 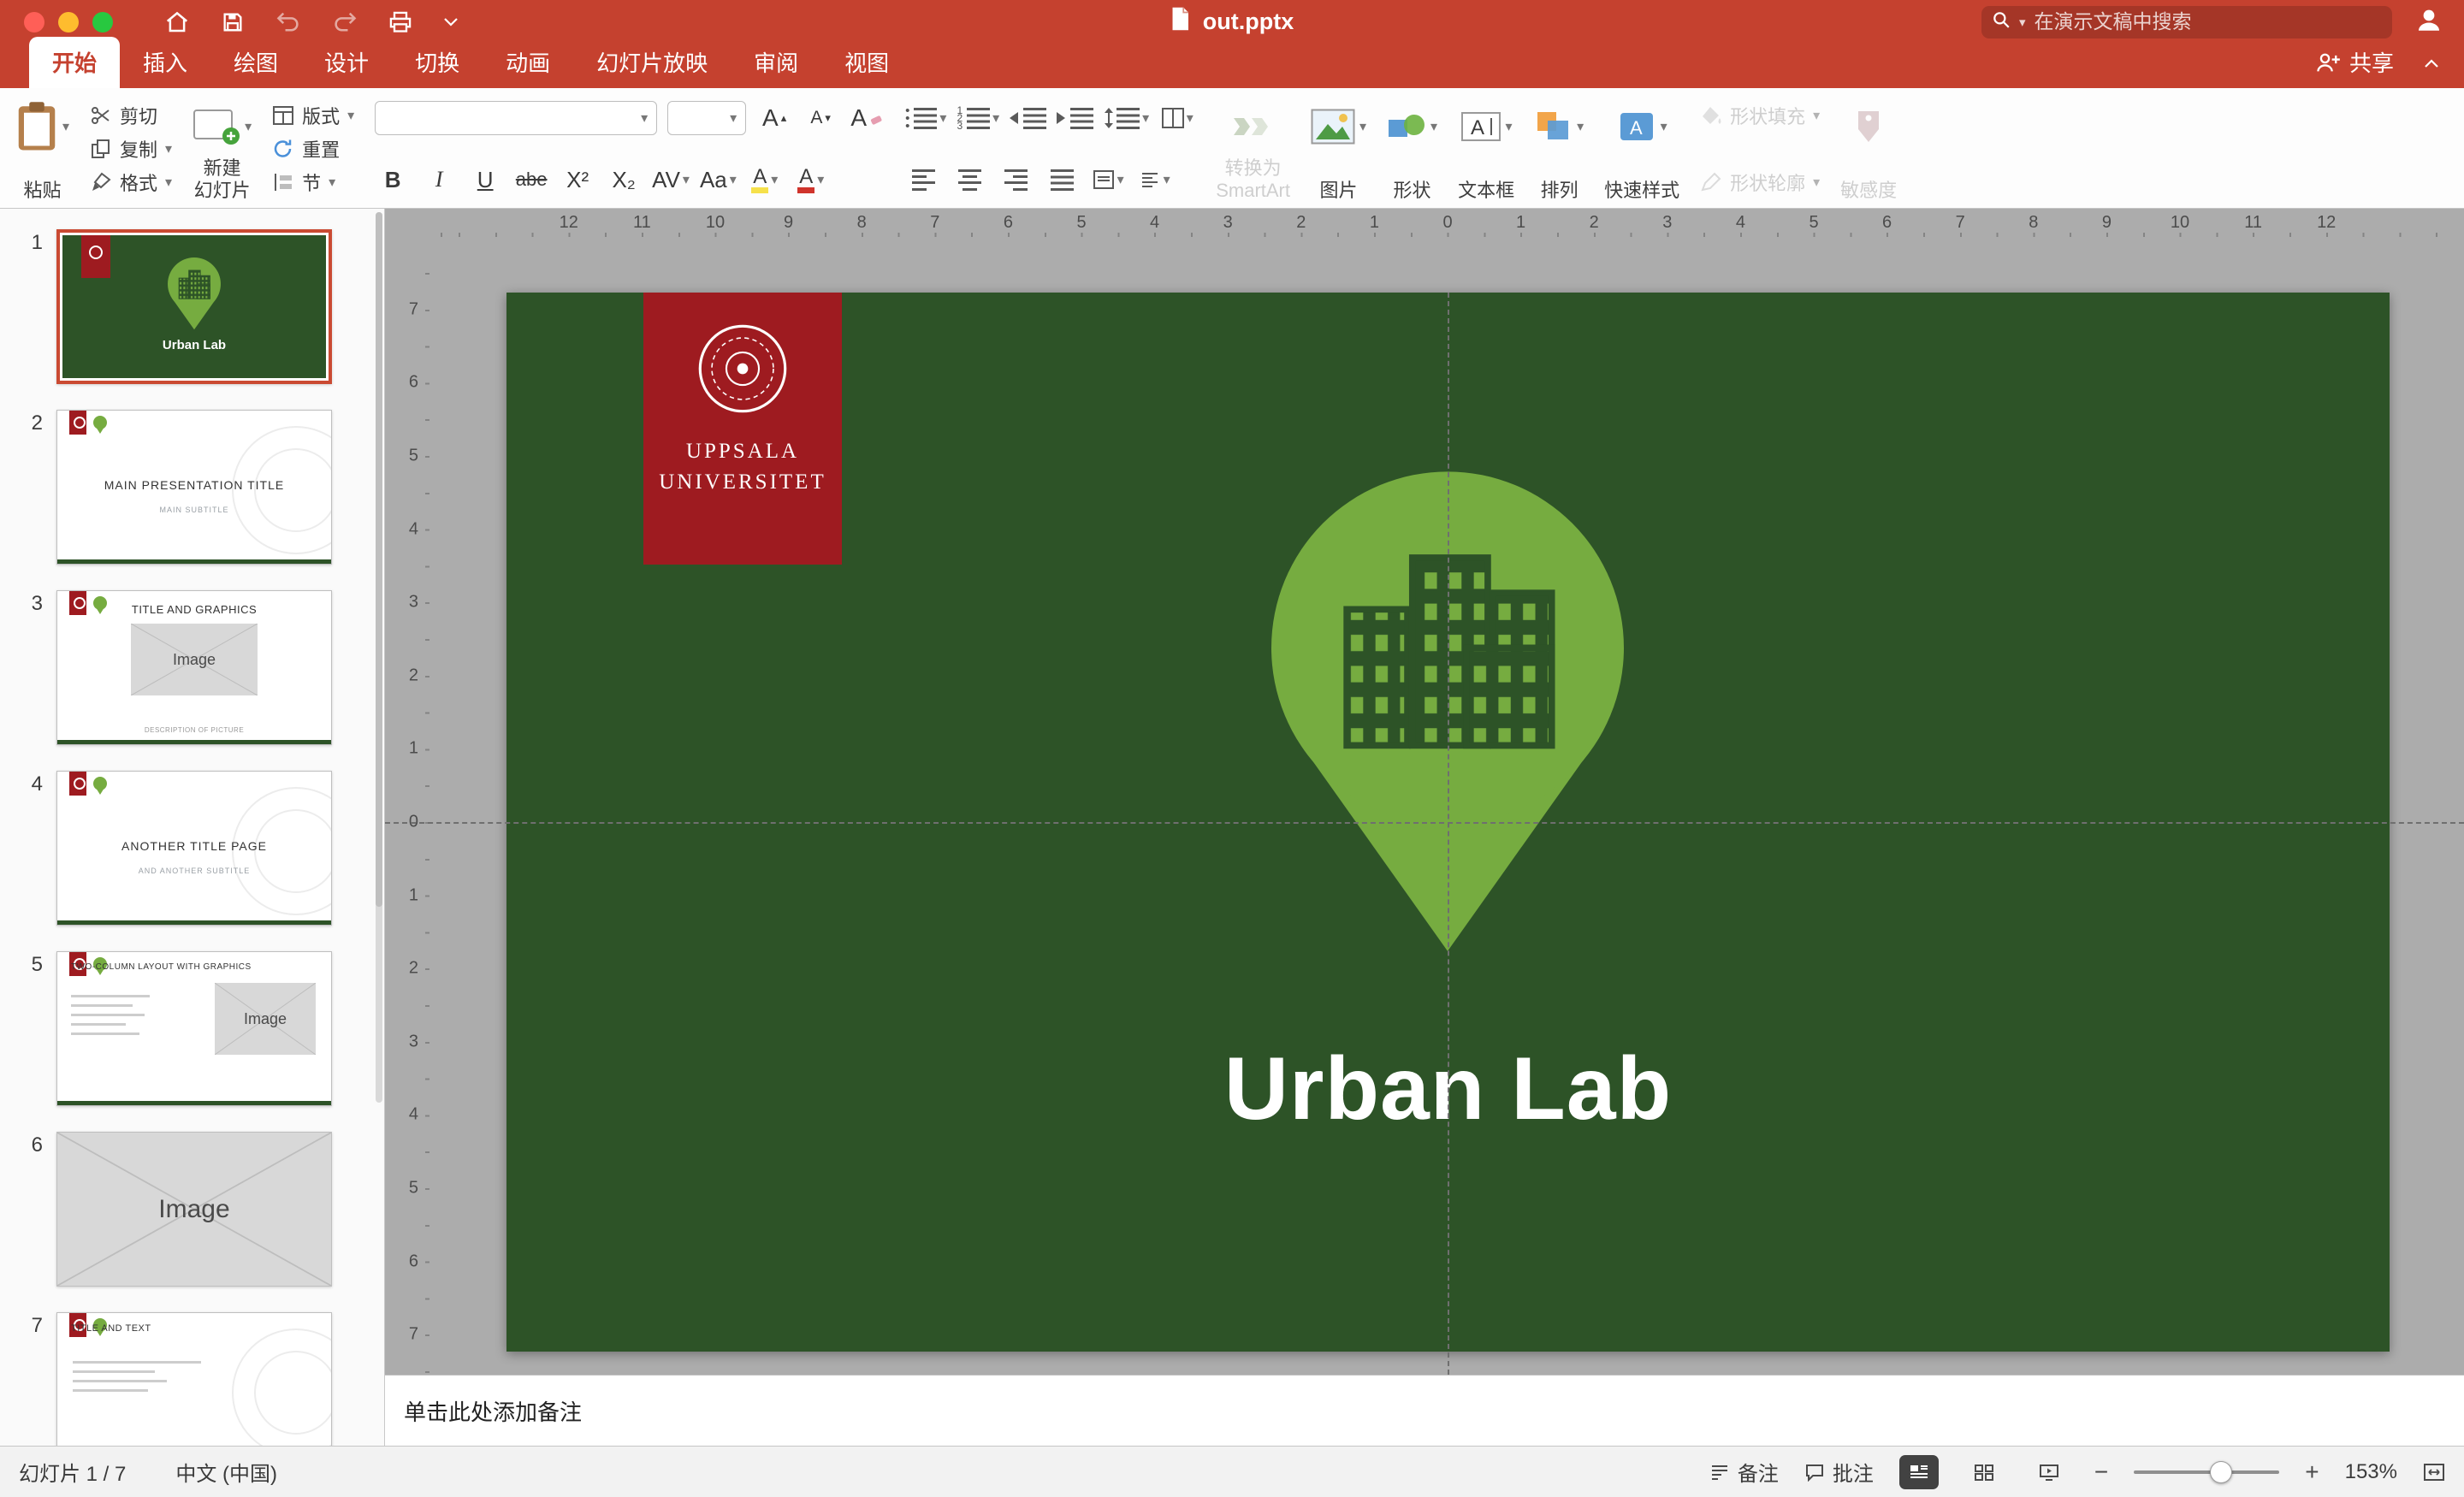 What do you see at coordinates (776, 62) in the screenshot?
I see `tab-review: 审阅` at bounding box center [776, 62].